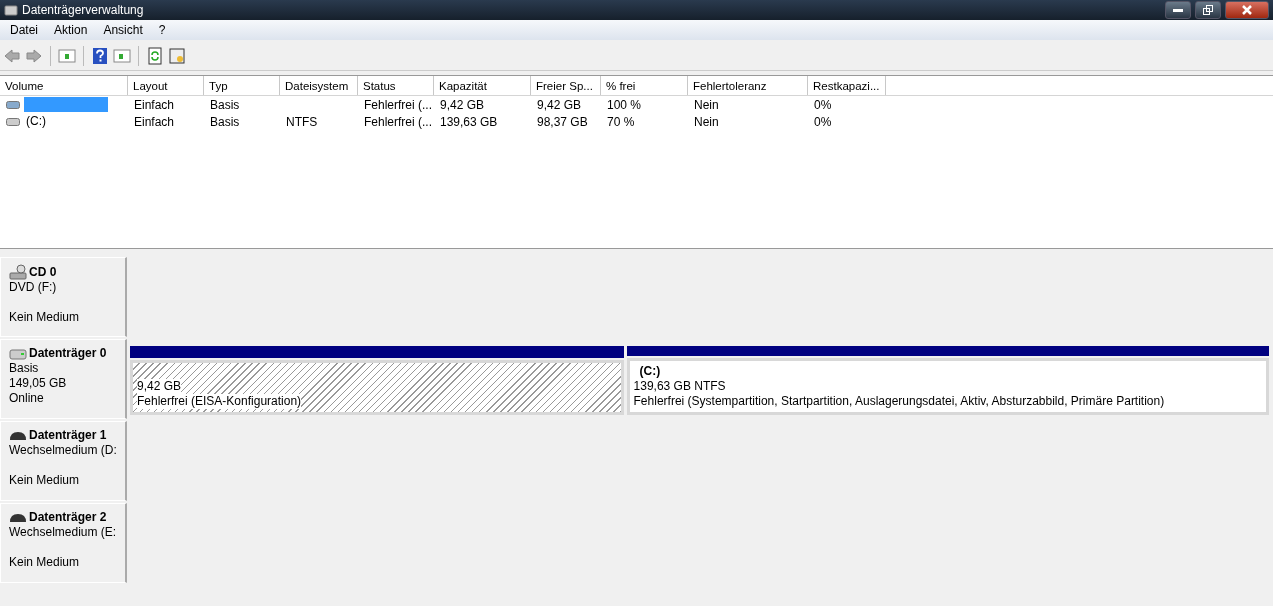 The image size is (1273, 606). What do you see at coordinates (650, 371) in the screenshot?
I see `partition-label: (C:)` at bounding box center [650, 371].